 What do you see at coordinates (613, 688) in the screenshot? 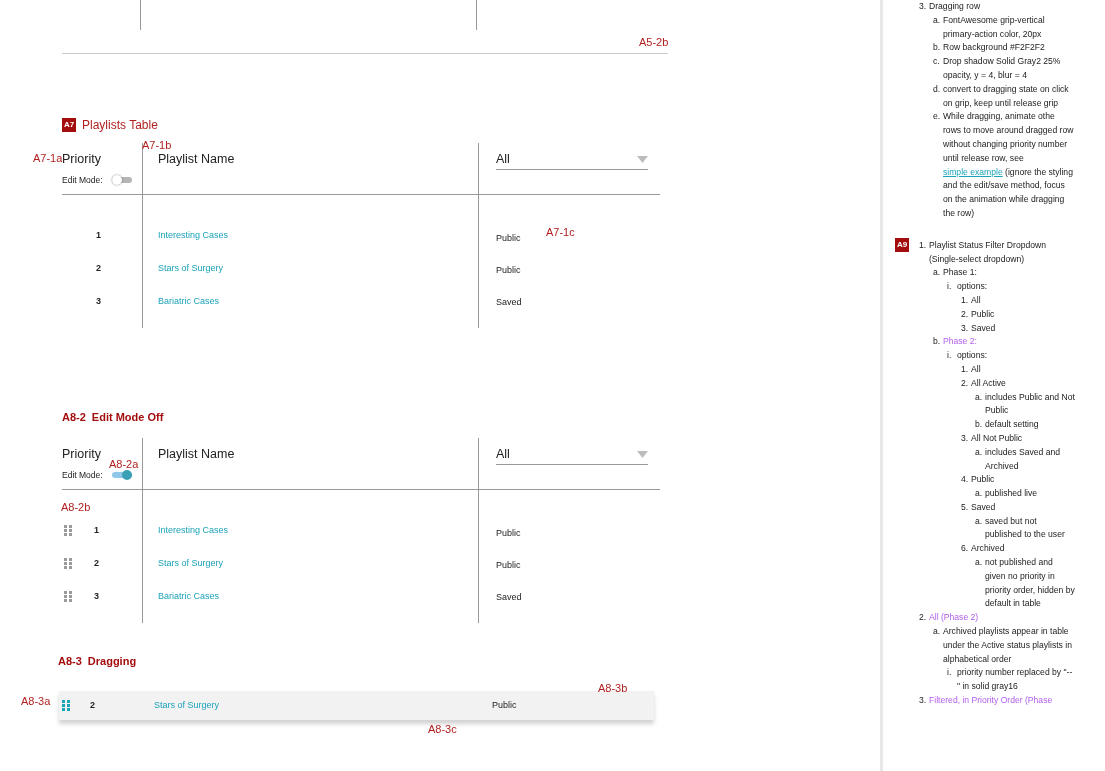
I see `annotation-label: A8-3b` at bounding box center [613, 688].